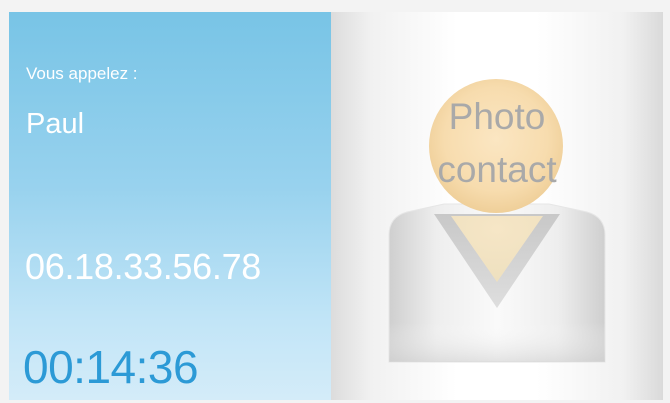 This screenshot has height=403, width=670. Describe the element at coordinates (497, 169) in the screenshot. I see `photo-placeholder-sublabel: contact` at that location.